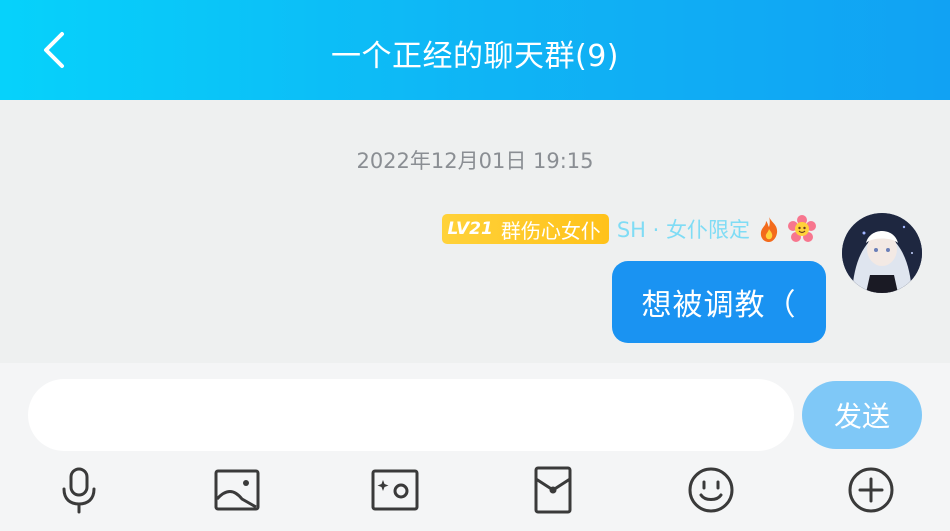  What do you see at coordinates (719, 302) in the screenshot?
I see `message-bubble: 想被调教（` at bounding box center [719, 302].